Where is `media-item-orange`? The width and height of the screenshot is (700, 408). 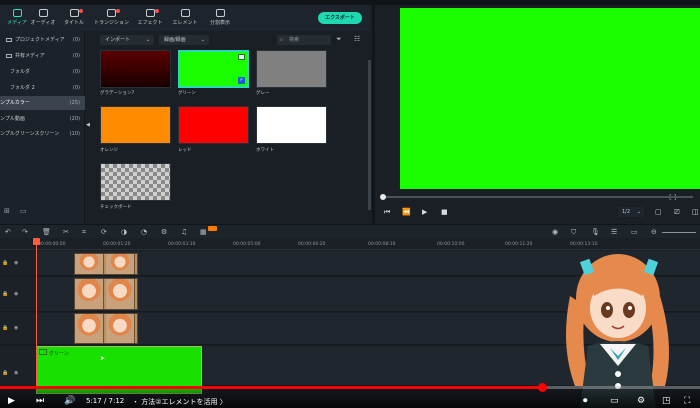 media-item-orange is located at coordinates (135, 125).